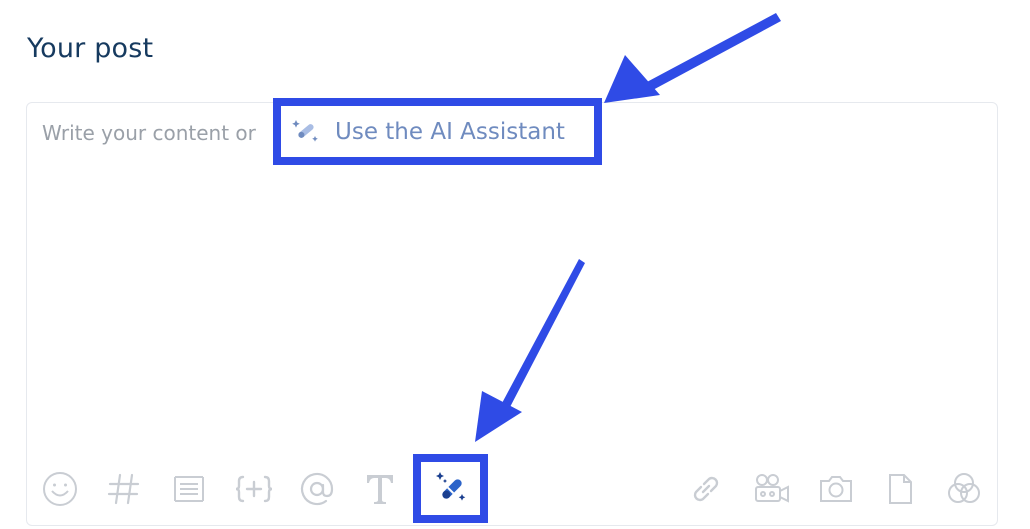 Image resolution: width=1030 pixels, height=529 pixels. Describe the element at coordinates (692, 58) in the screenshot. I see `arrow-top` at that location.